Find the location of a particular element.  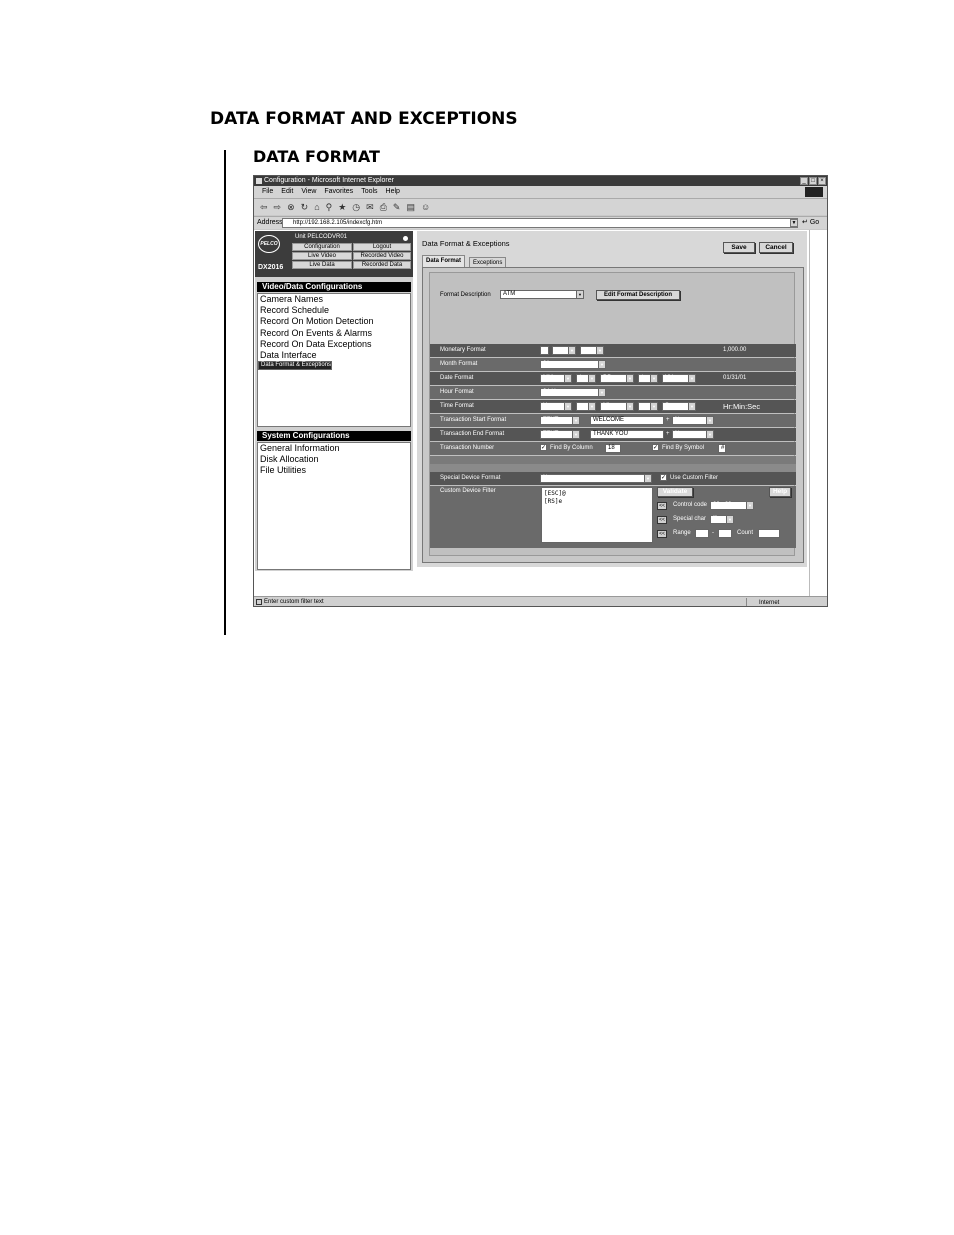

range-end-input is located at coordinates (725, 533).